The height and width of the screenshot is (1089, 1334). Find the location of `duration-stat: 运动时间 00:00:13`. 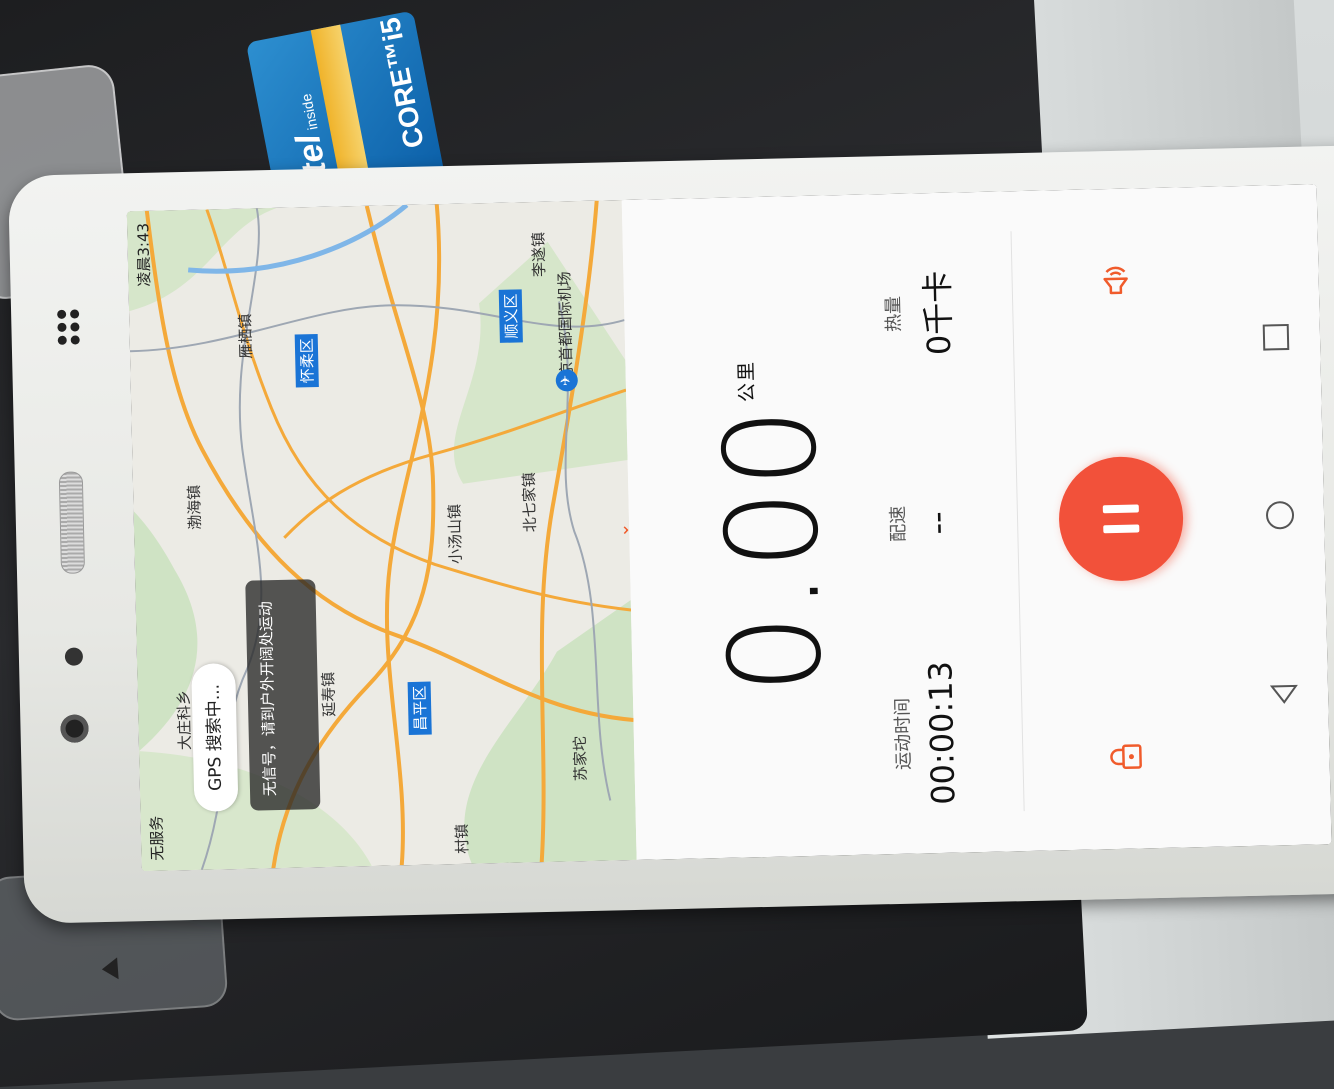

duration-stat: 运动时间 00:00:13 is located at coordinates (925, 734).